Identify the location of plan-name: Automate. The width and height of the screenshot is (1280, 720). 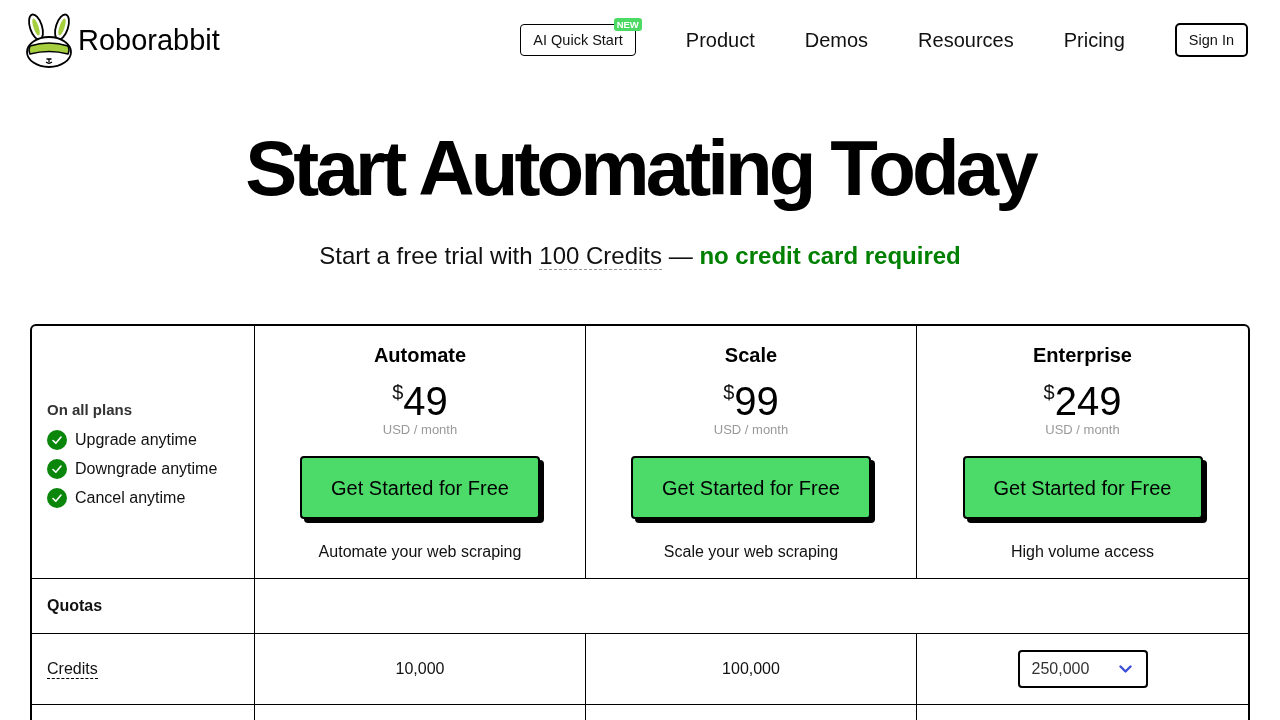
(420, 355).